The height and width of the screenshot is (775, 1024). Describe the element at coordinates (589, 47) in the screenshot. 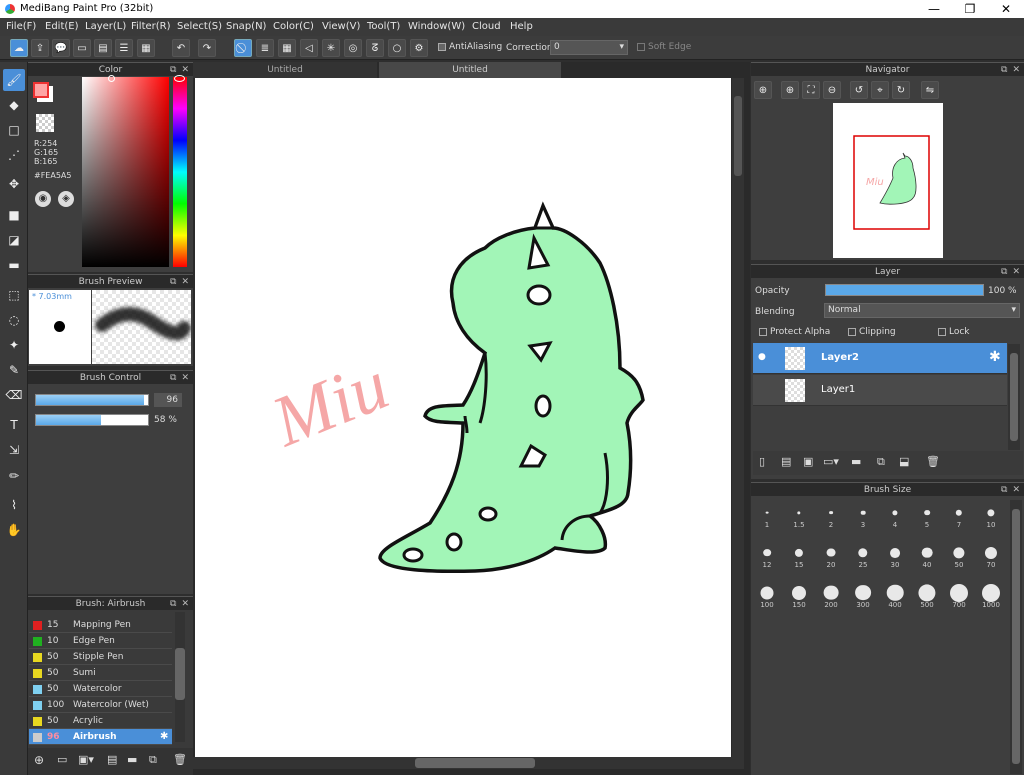

I see `correction-select: 0 ▾` at that location.